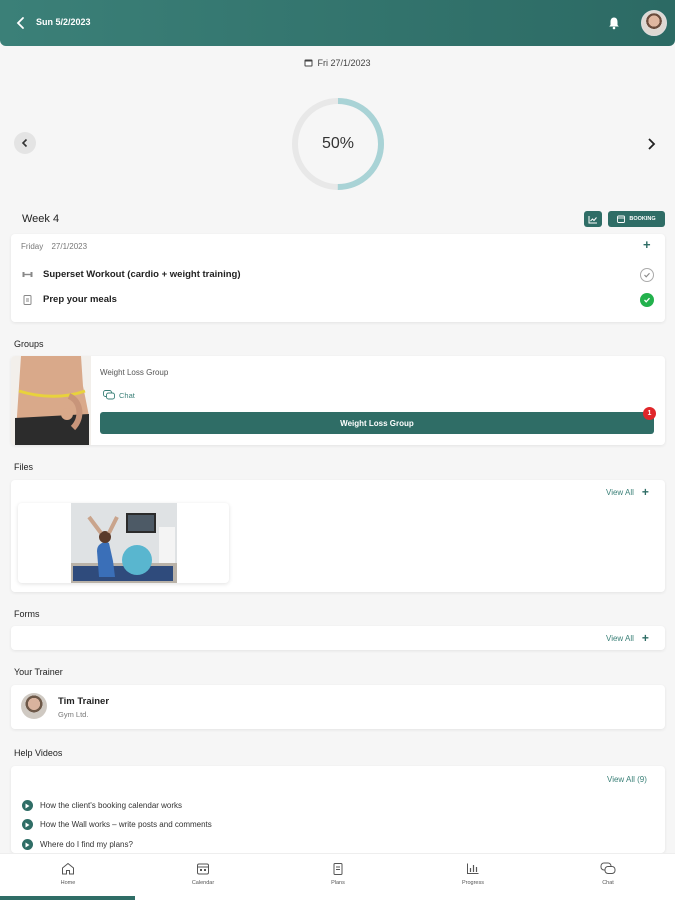  What do you see at coordinates (377, 423) in the screenshot?
I see `open-group-button: Weight Loss Group` at bounding box center [377, 423].